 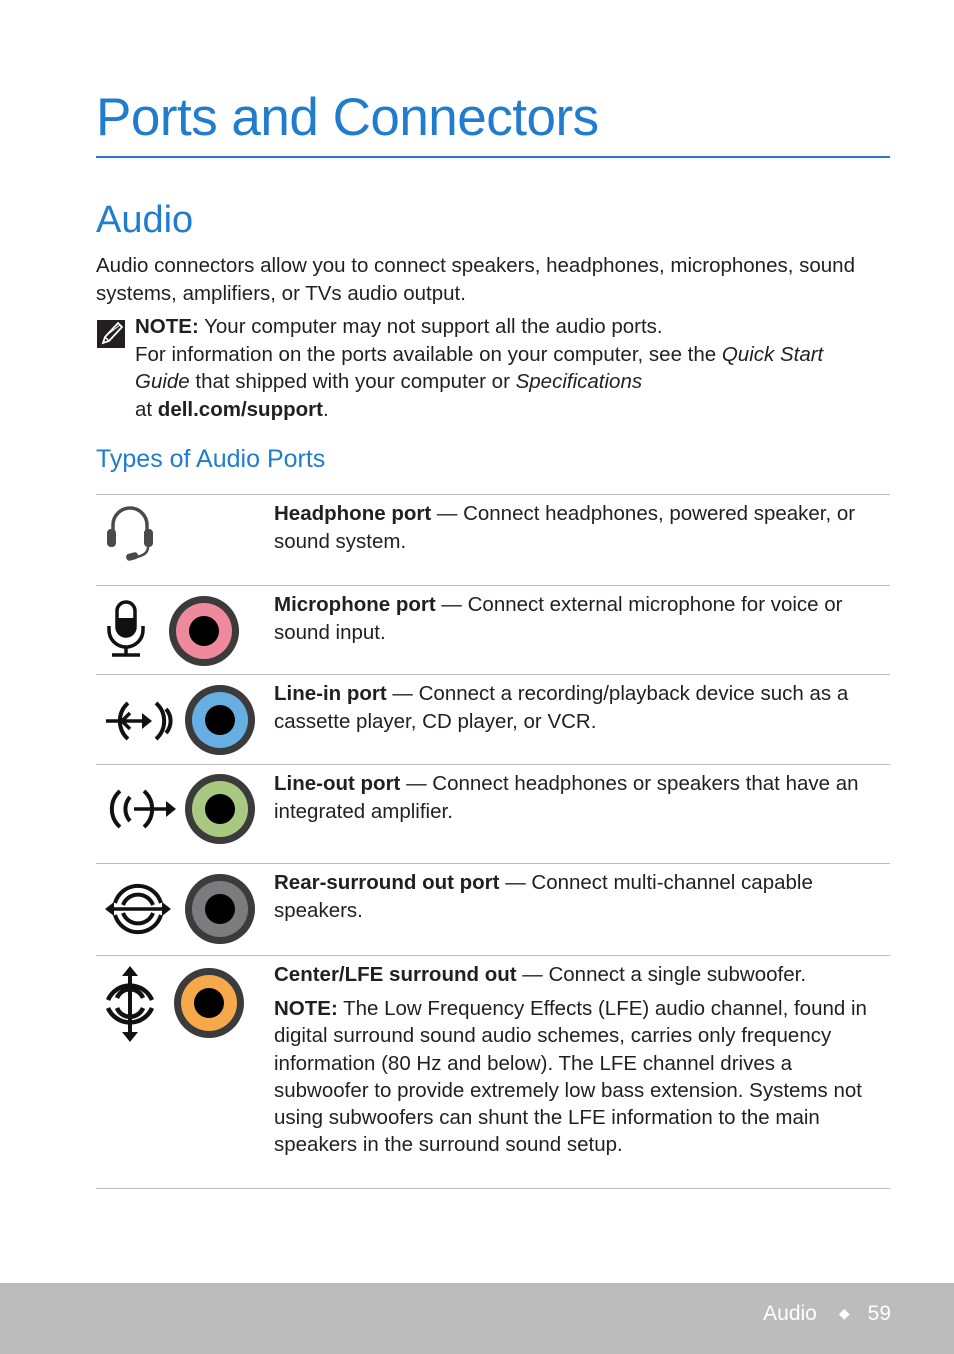 What do you see at coordinates (387, 882) in the screenshot?
I see `port-name: Rear-surround out port` at bounding box center [387, 882].